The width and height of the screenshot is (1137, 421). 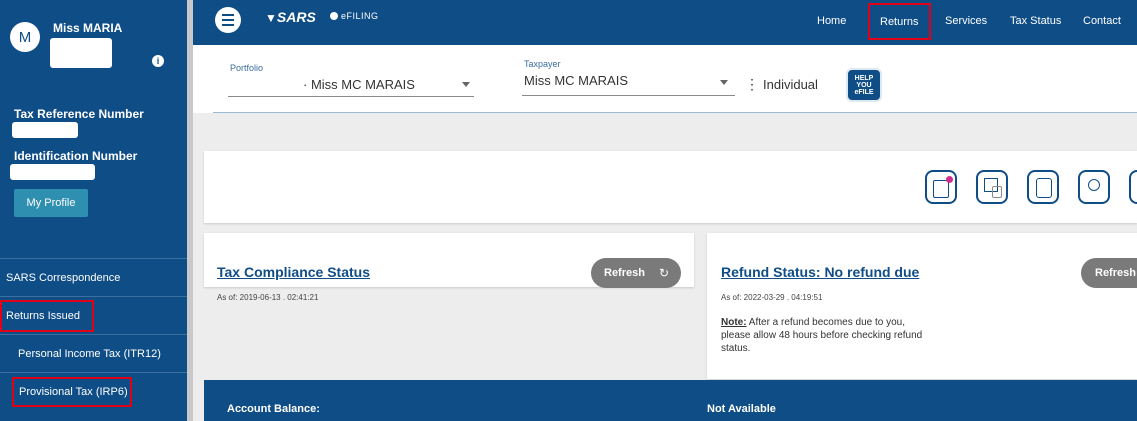 What do you see at coordinates (542, 64) in the screenshot?
I see `taxpayer-label: Taxpayer` at bounding box center [542, 64].